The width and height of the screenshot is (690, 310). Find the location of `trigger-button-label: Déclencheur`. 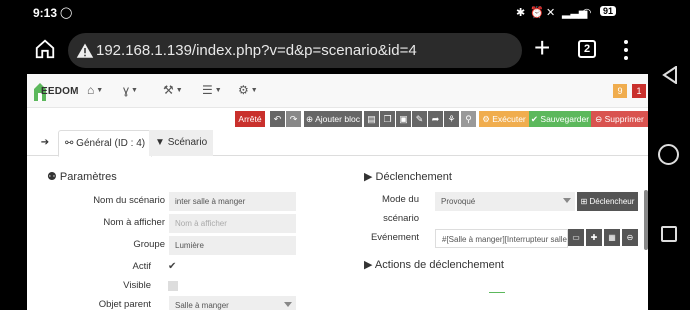

trigger-button-label: Déclencheur is located at coordinates (612, 201).